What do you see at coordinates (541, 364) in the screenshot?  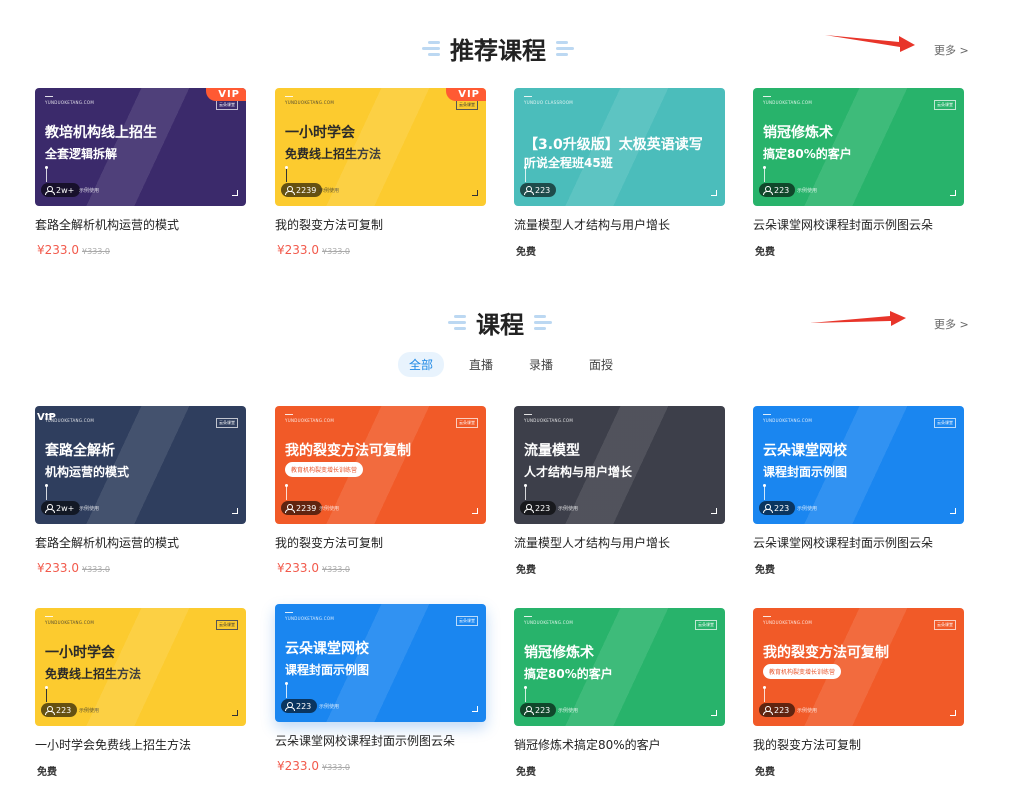 I see `tab-recorded: 录播` at bounding box center [541, 364].